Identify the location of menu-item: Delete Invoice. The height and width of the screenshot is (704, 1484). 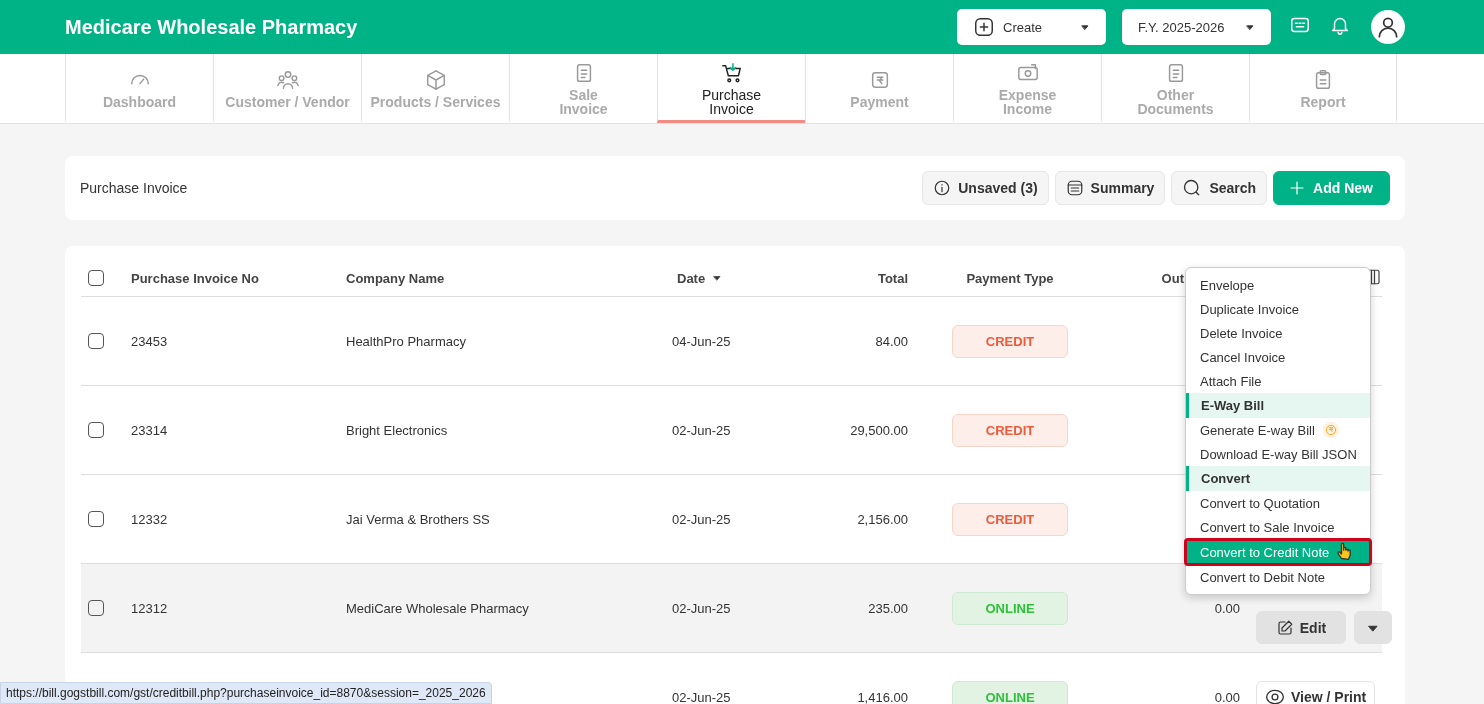
(1278, 333).